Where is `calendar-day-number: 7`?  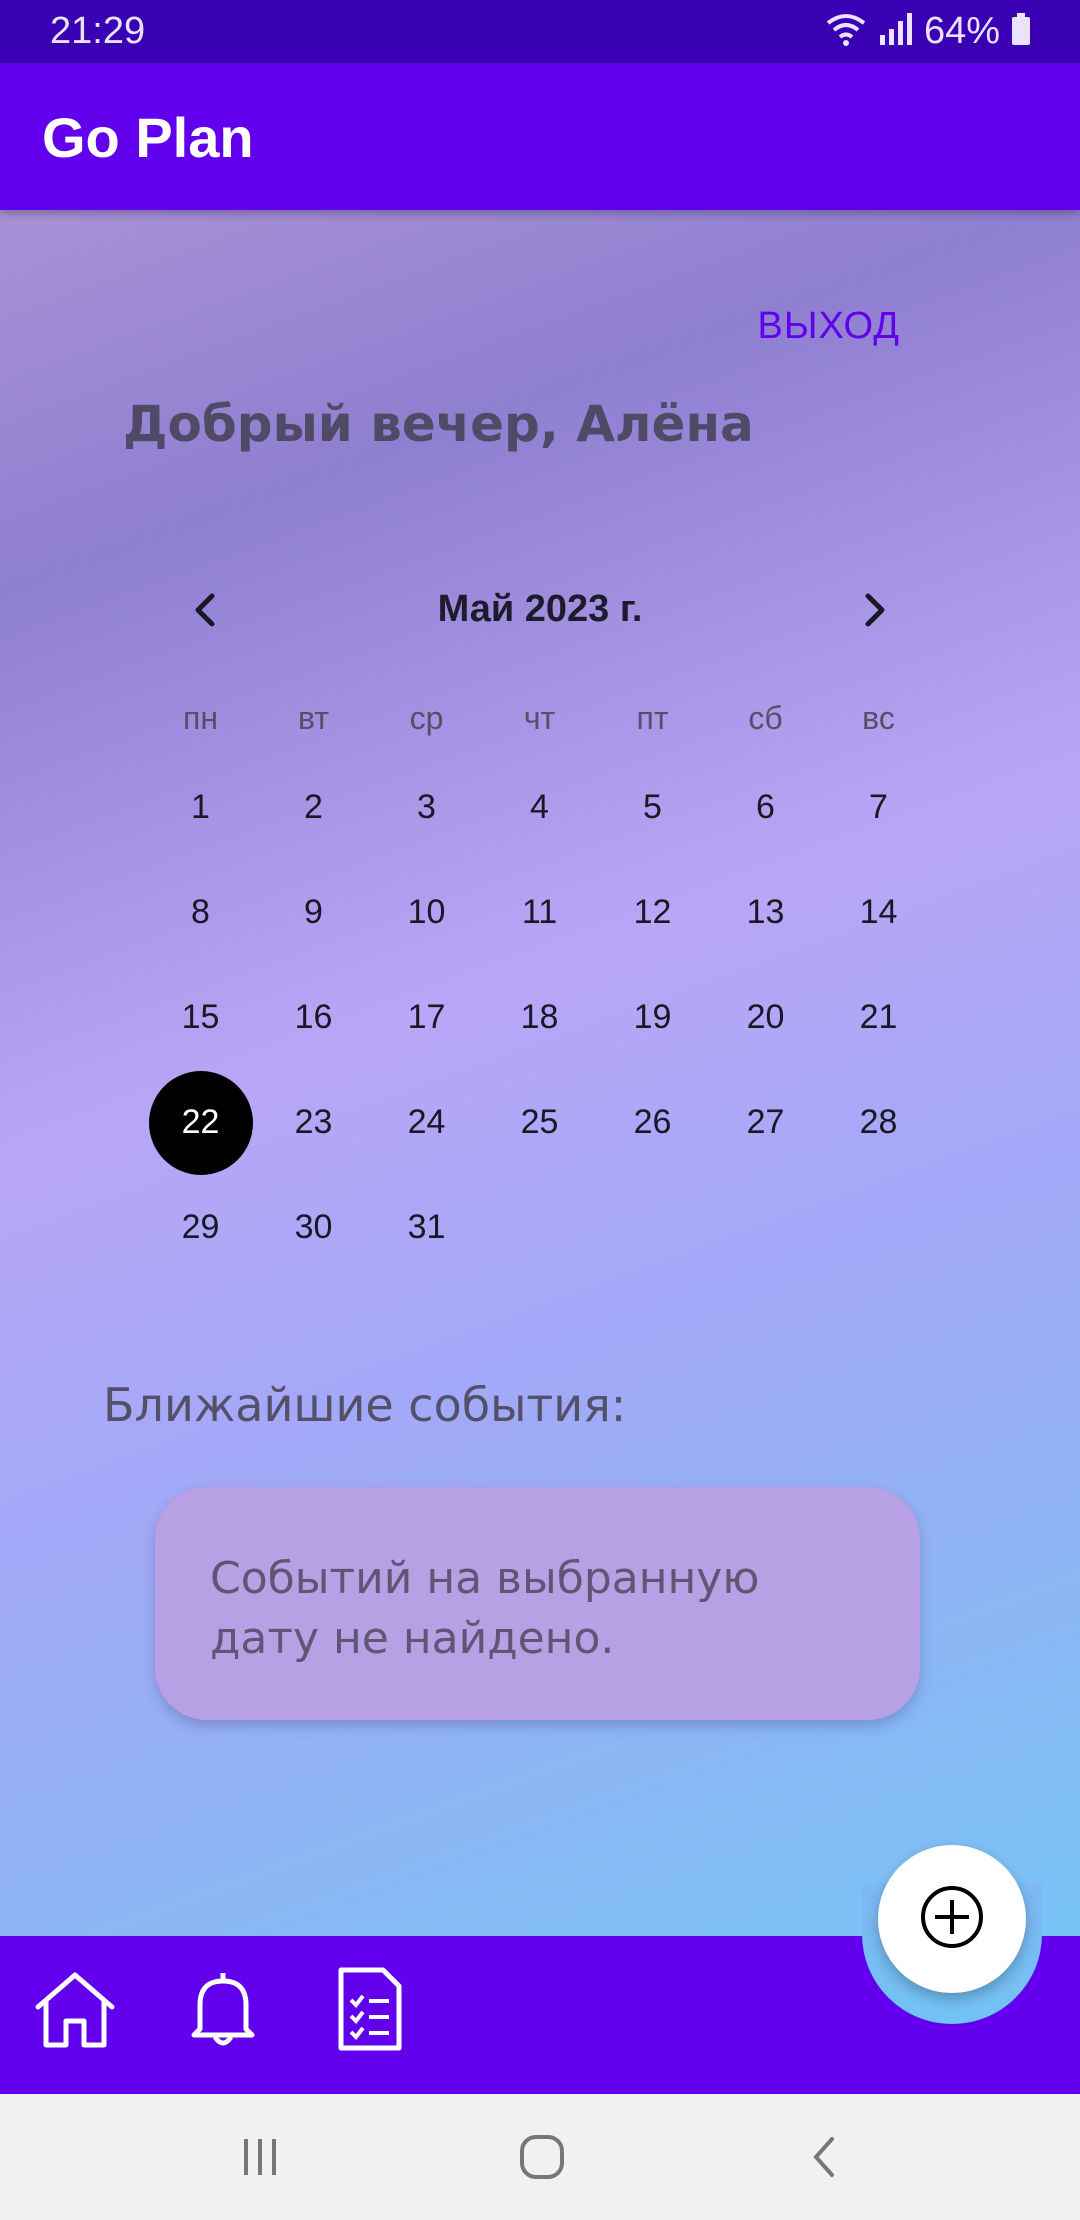 calendar-day-number: 7 is located at coordinates (878, 807).